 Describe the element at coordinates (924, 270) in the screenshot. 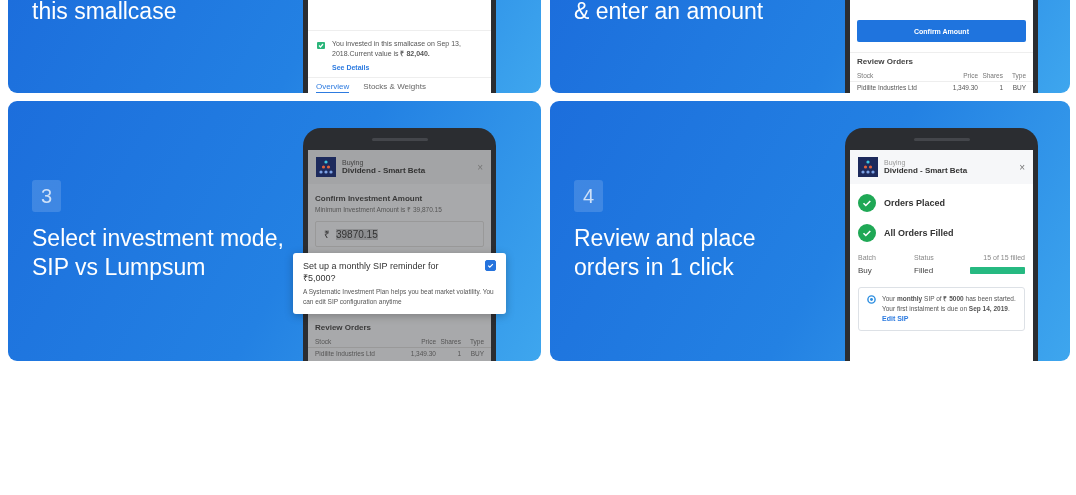

I see `field-value: Filled` at that location.